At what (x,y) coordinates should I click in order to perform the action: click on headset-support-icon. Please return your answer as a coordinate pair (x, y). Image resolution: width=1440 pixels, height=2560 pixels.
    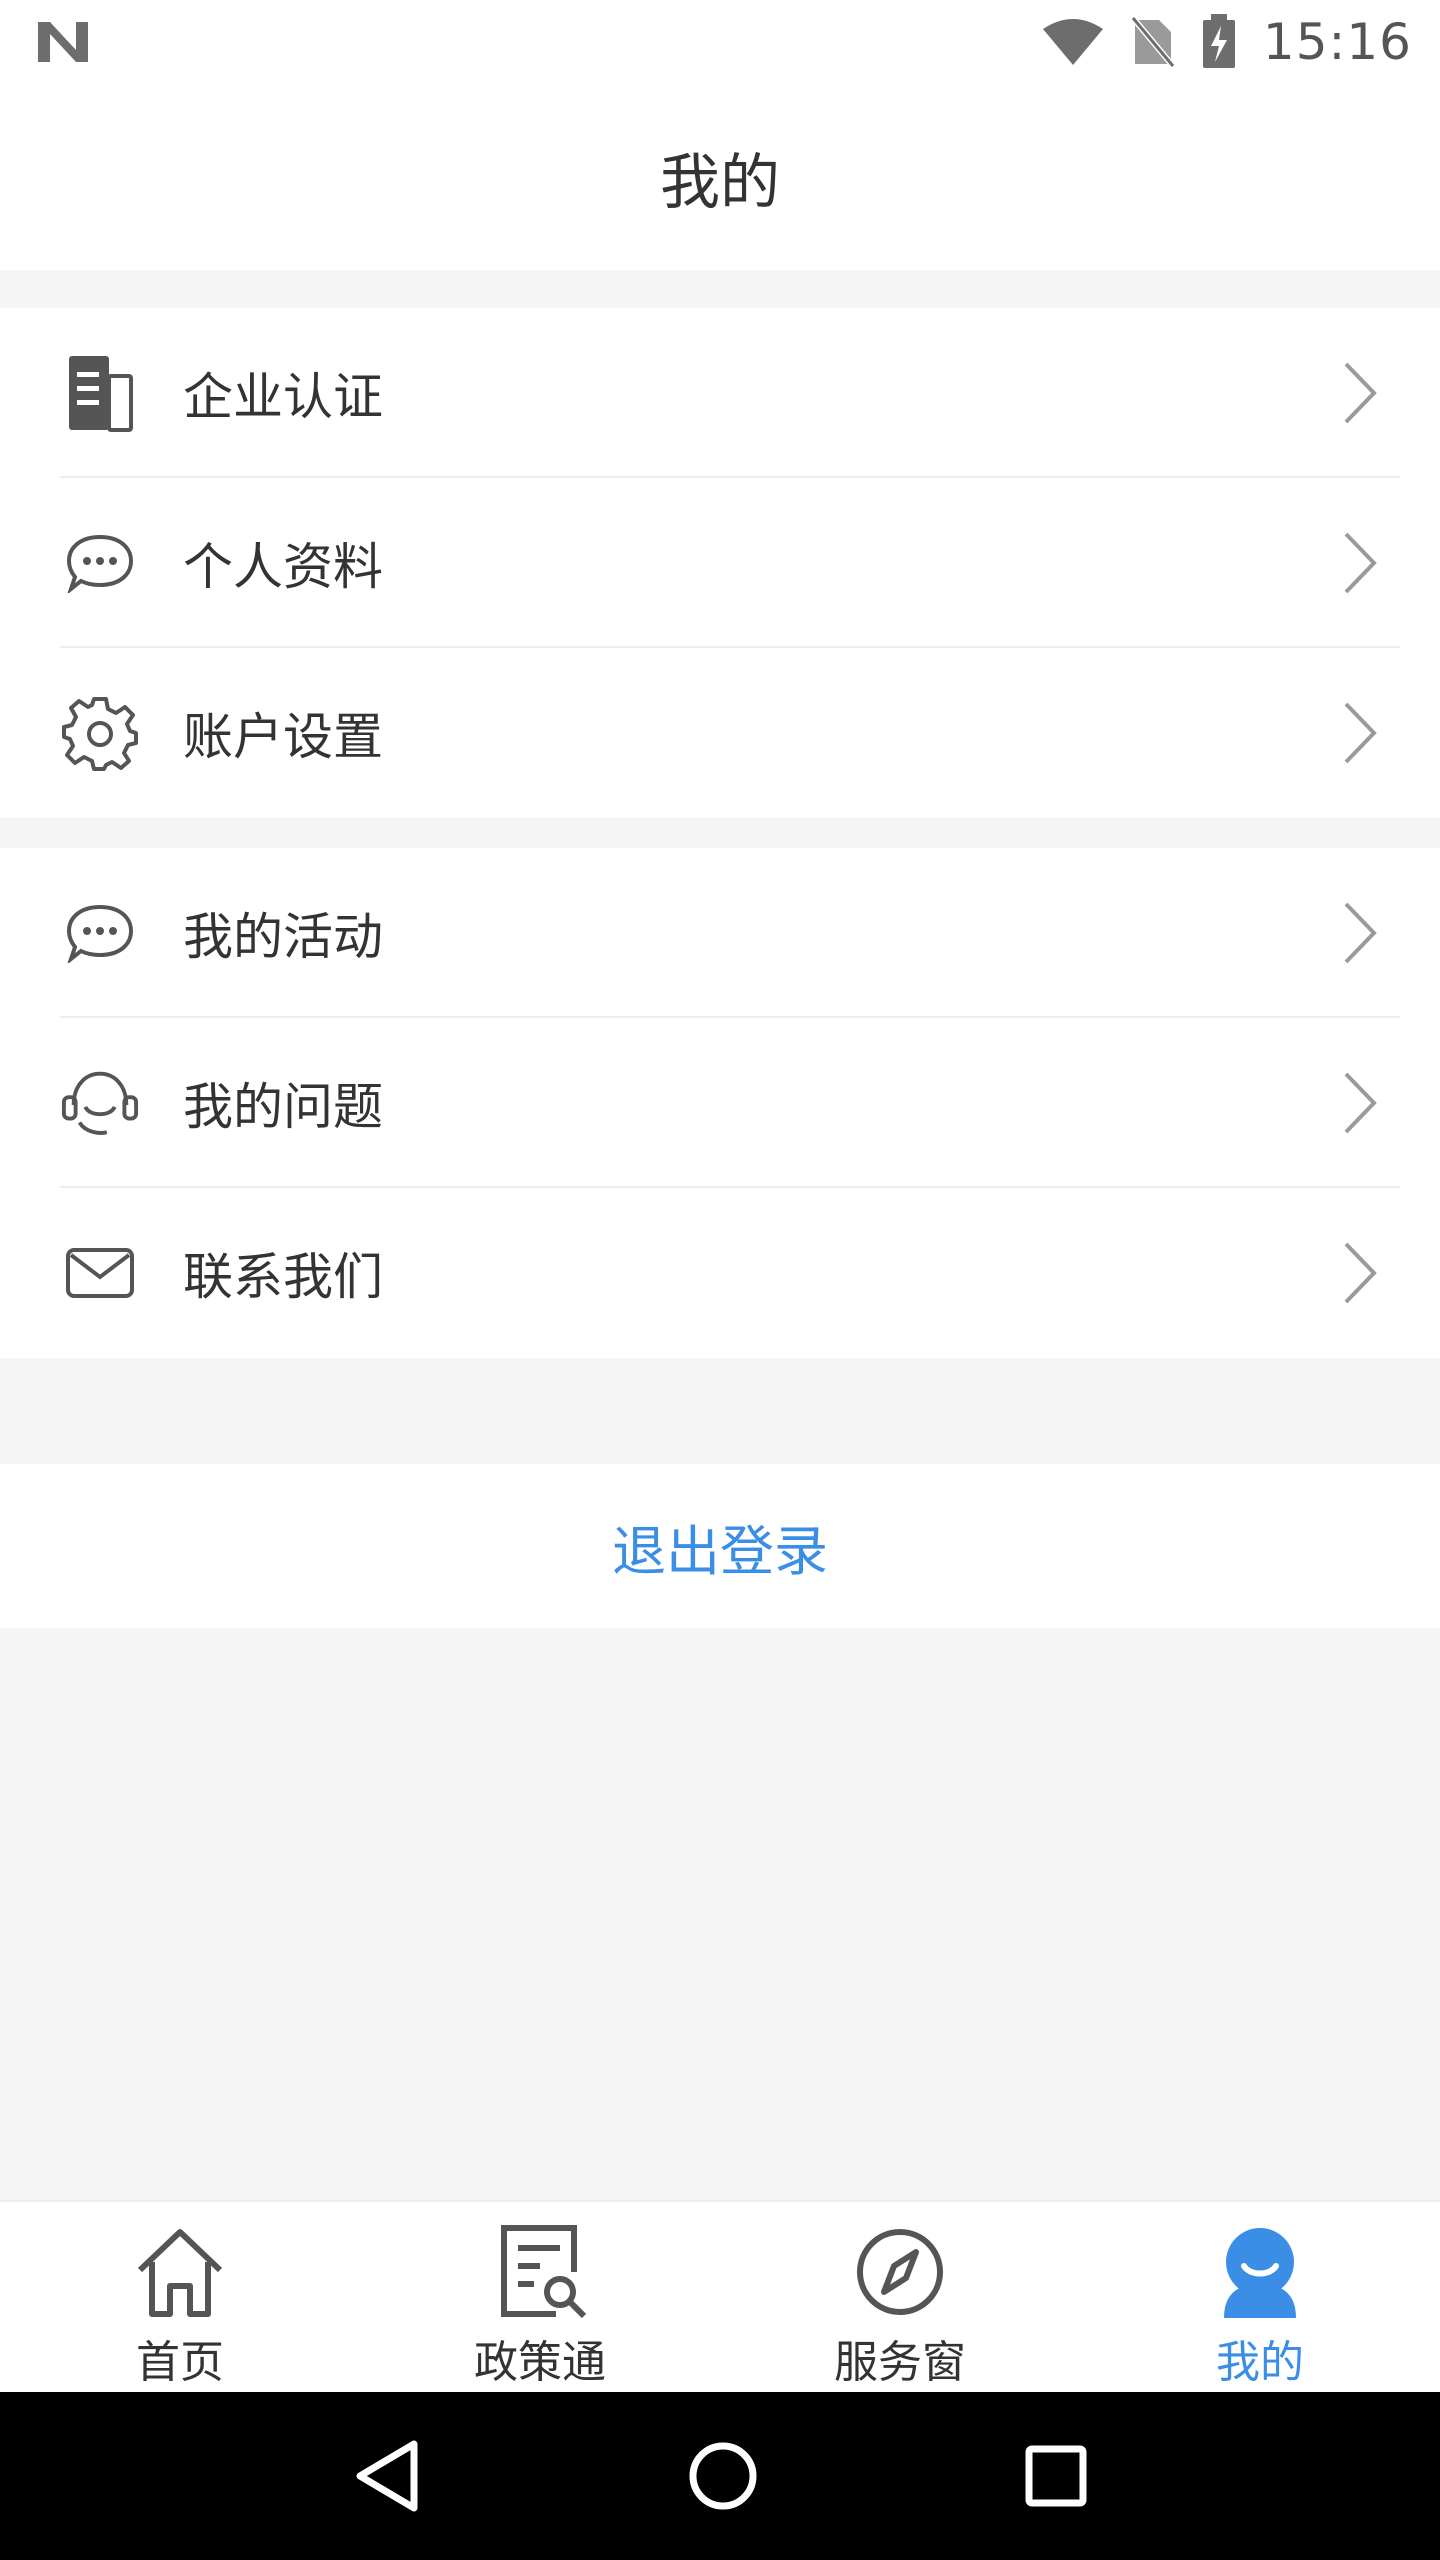
    Looking at the image, I should click on (100, 1103).